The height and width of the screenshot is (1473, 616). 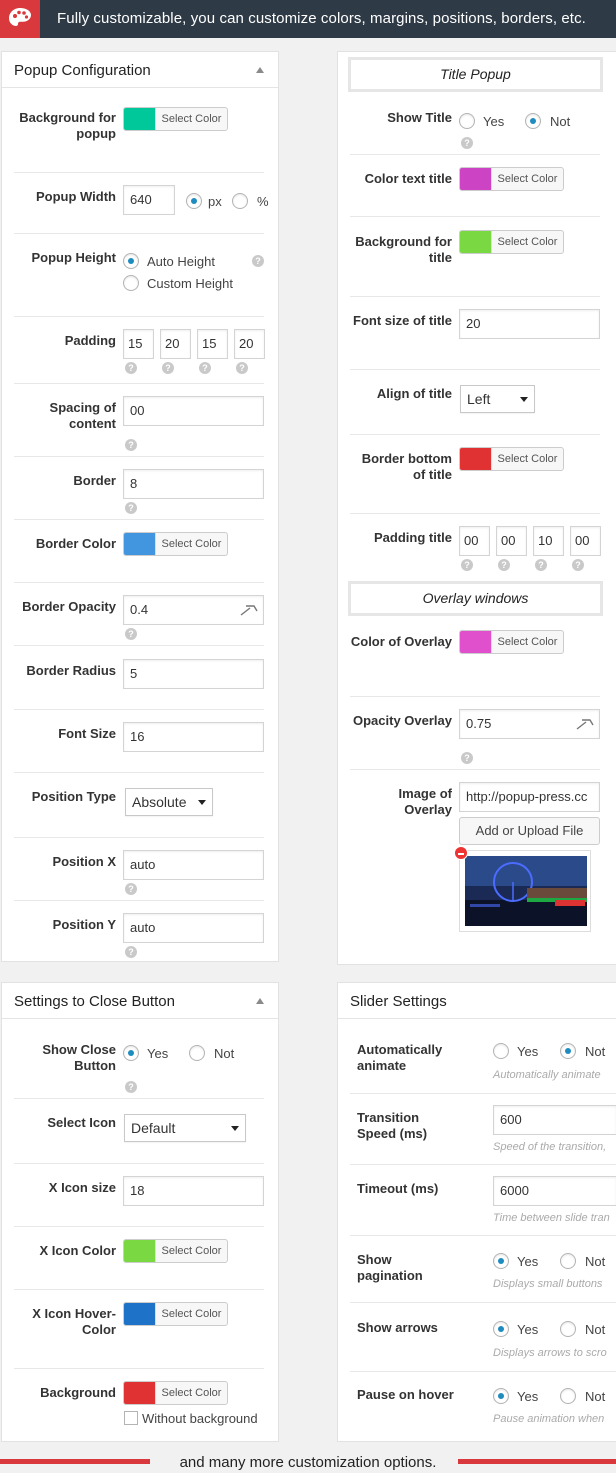 I want to click on font-size-input: 16, so click(x=193, y=737).